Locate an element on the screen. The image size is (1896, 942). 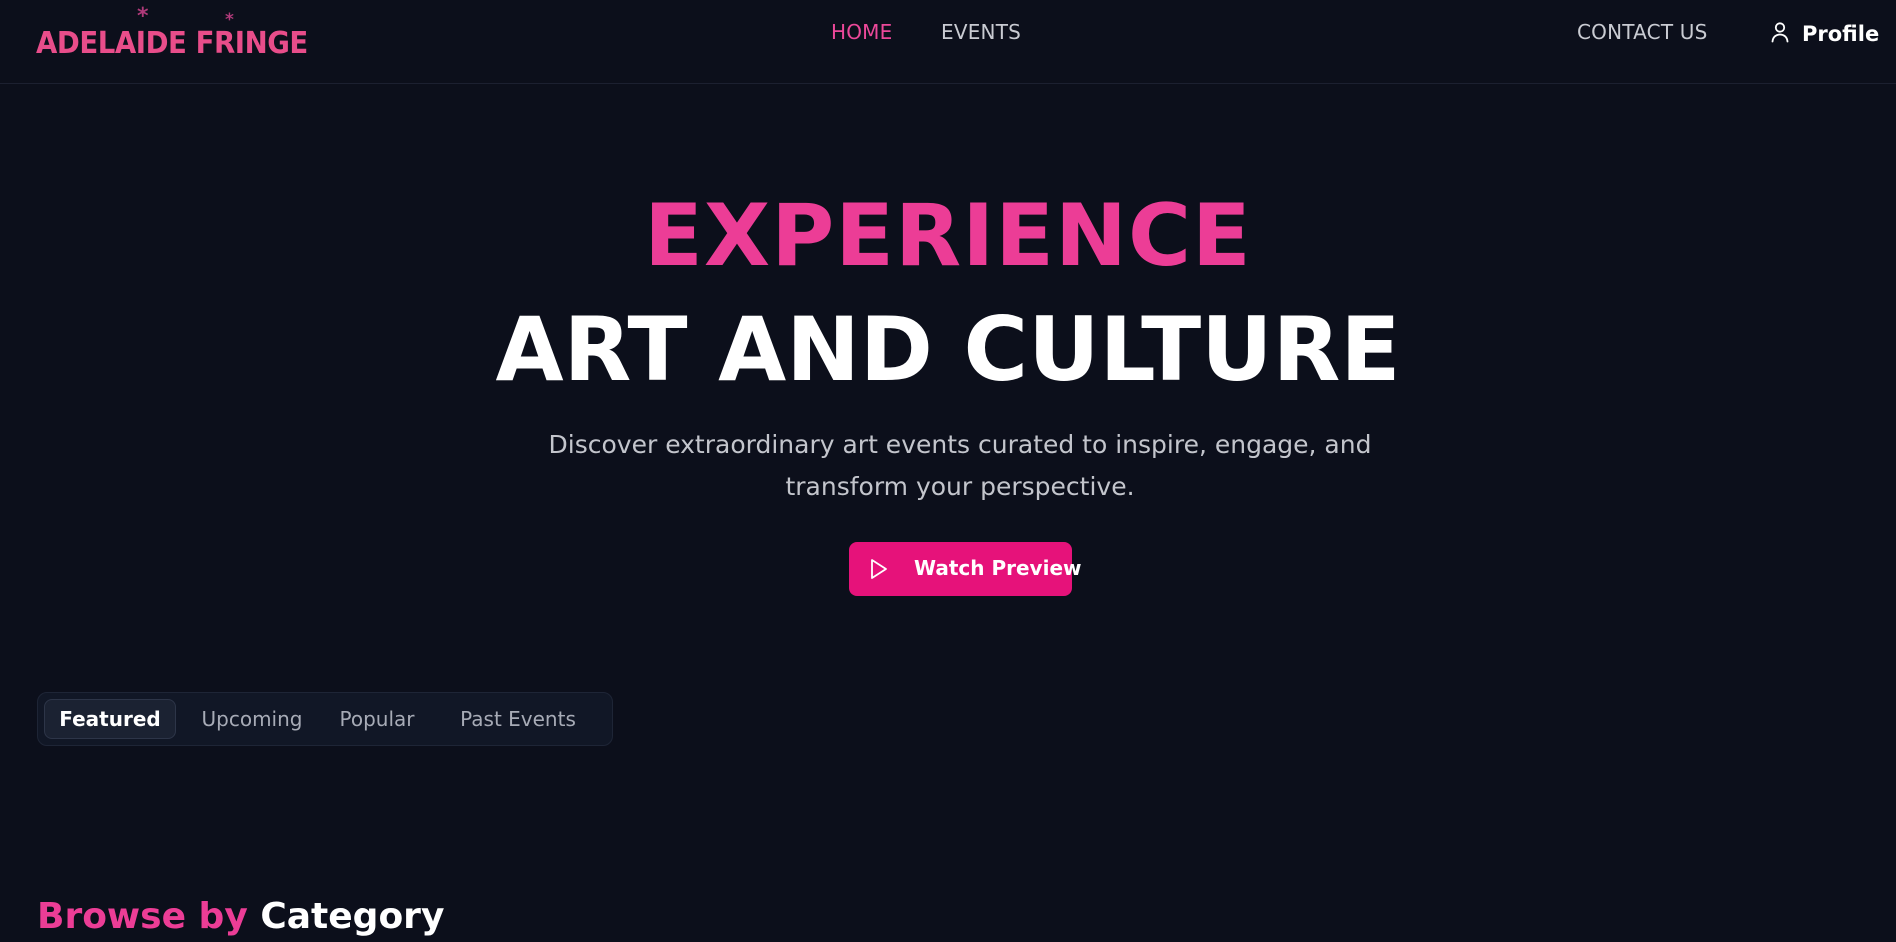
heading-accent: Browse by is located at coordinates (142, 916).